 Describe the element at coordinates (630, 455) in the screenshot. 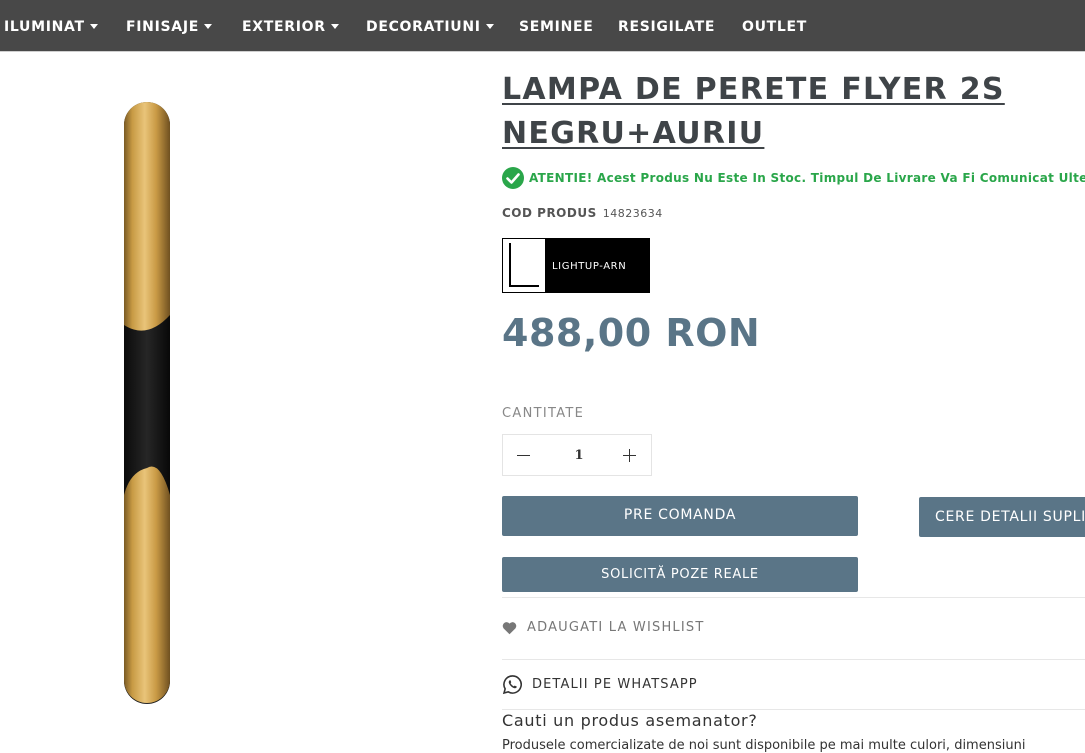

I see `plus-icon` at that location.